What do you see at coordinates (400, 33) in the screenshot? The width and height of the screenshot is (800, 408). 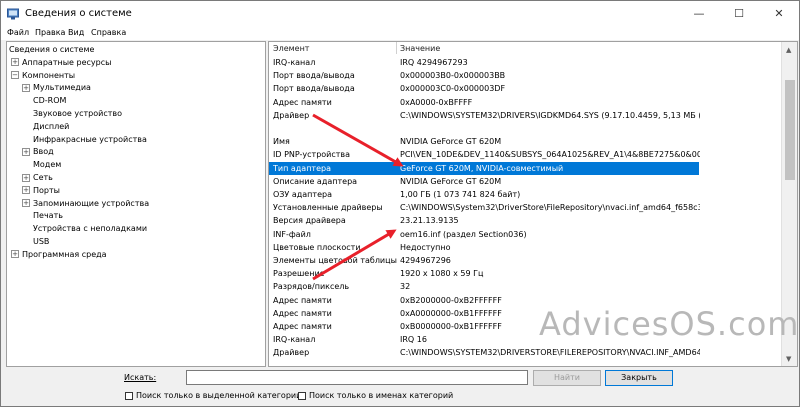 I see `menu-bar: Файл Правка Вид Справка` at bounding box center [400, 33].